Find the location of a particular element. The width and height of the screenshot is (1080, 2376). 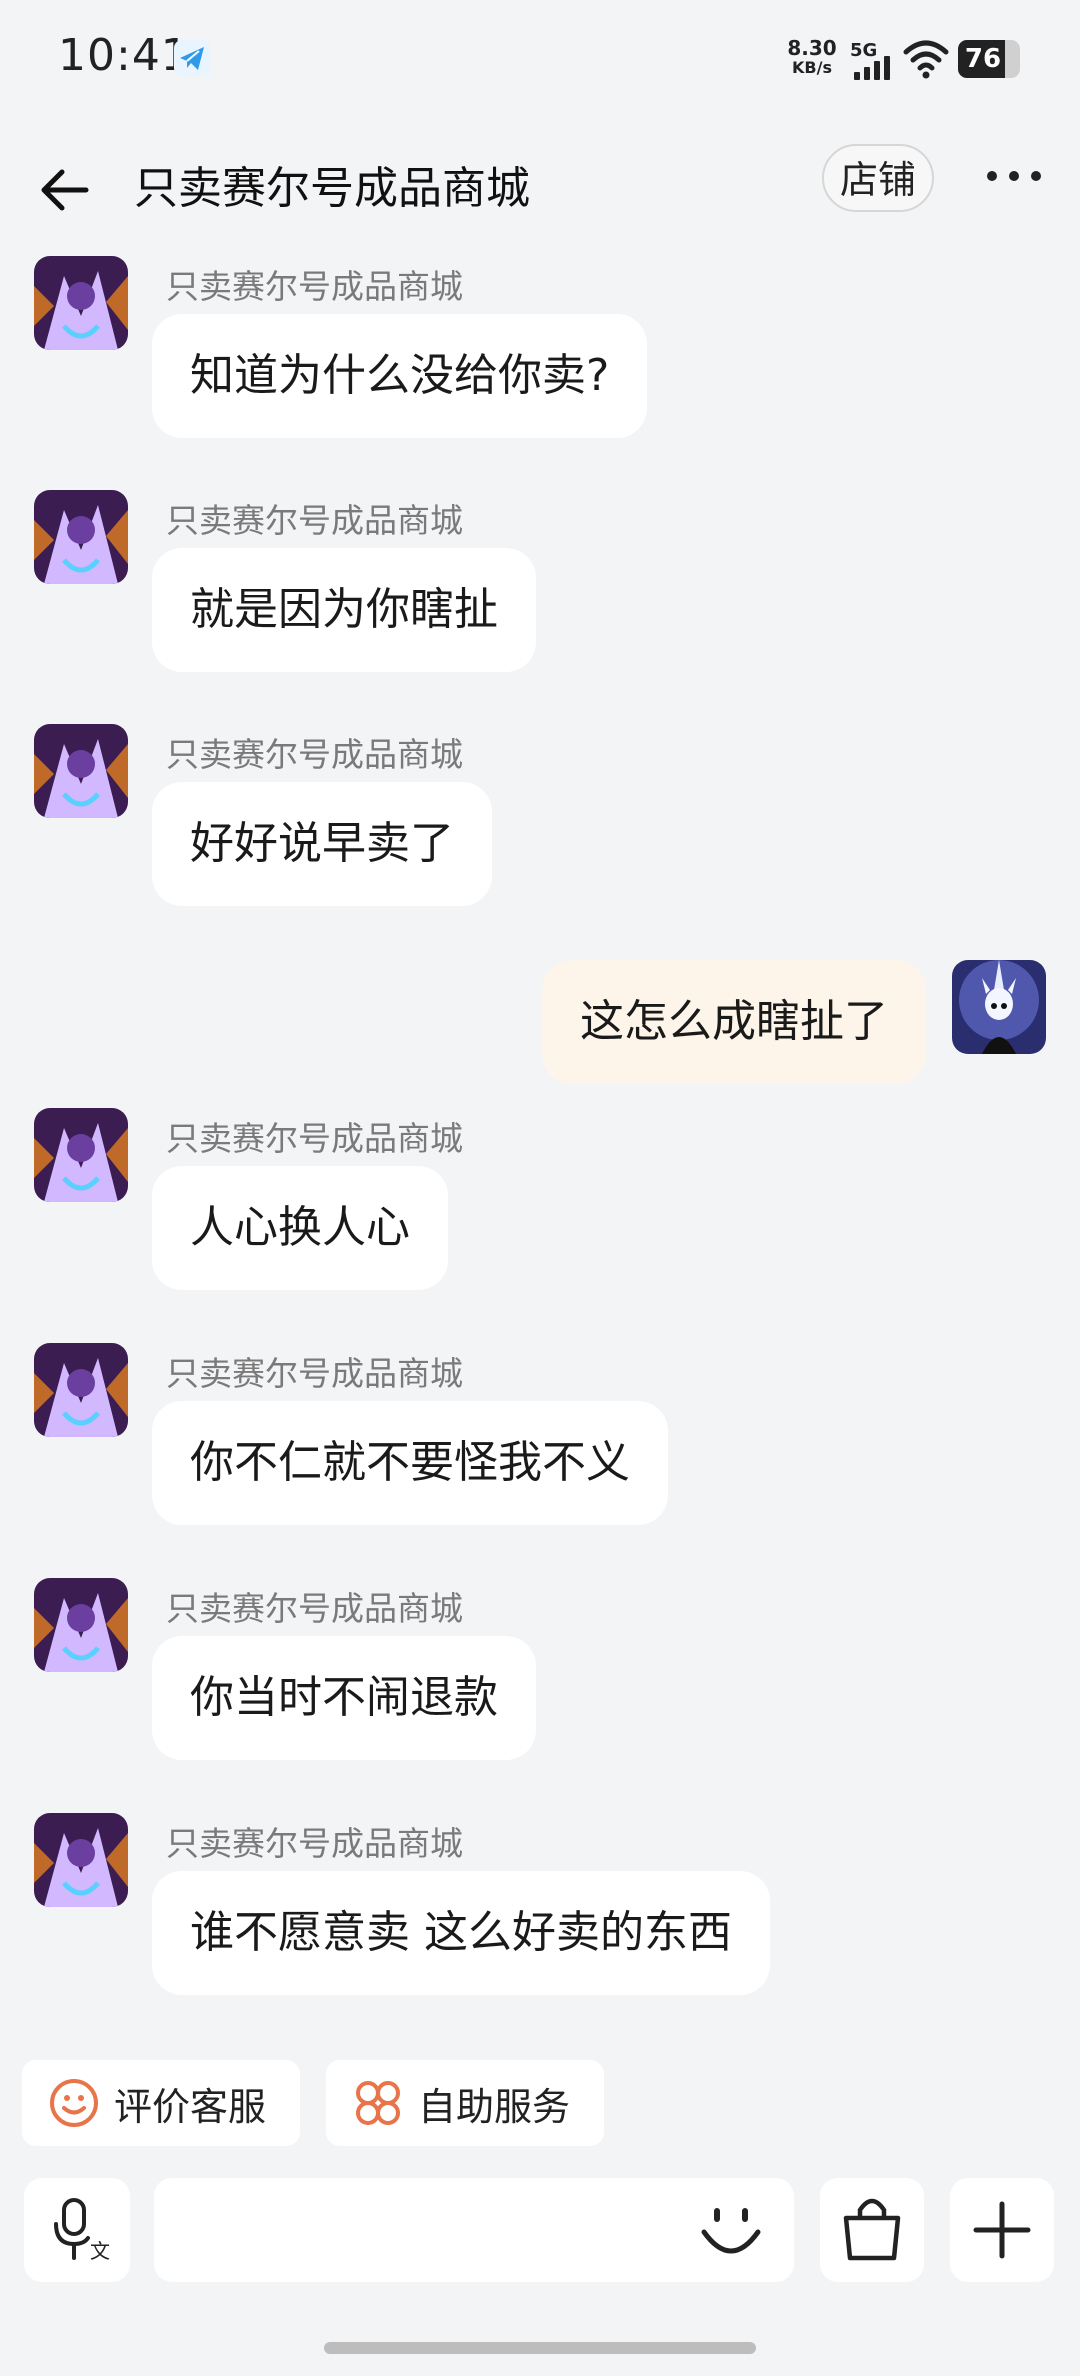

battery-icon: 76 is located at coordinates (989, 59).